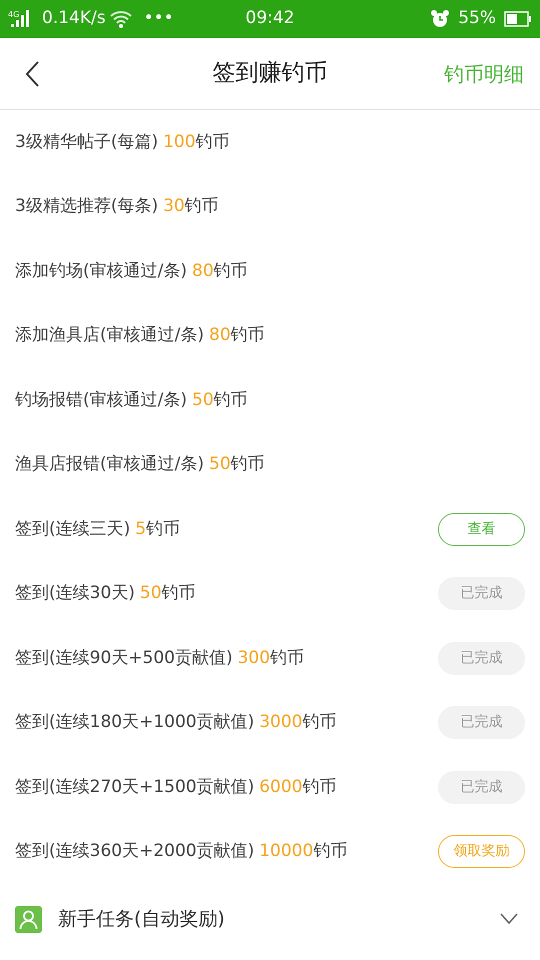 The width and height of the screenshot is (540, 960). What do you see at coordinates (509, 919) in the screenshot?
I see `expand-chevron-icon` at bounding box center [509, 919].